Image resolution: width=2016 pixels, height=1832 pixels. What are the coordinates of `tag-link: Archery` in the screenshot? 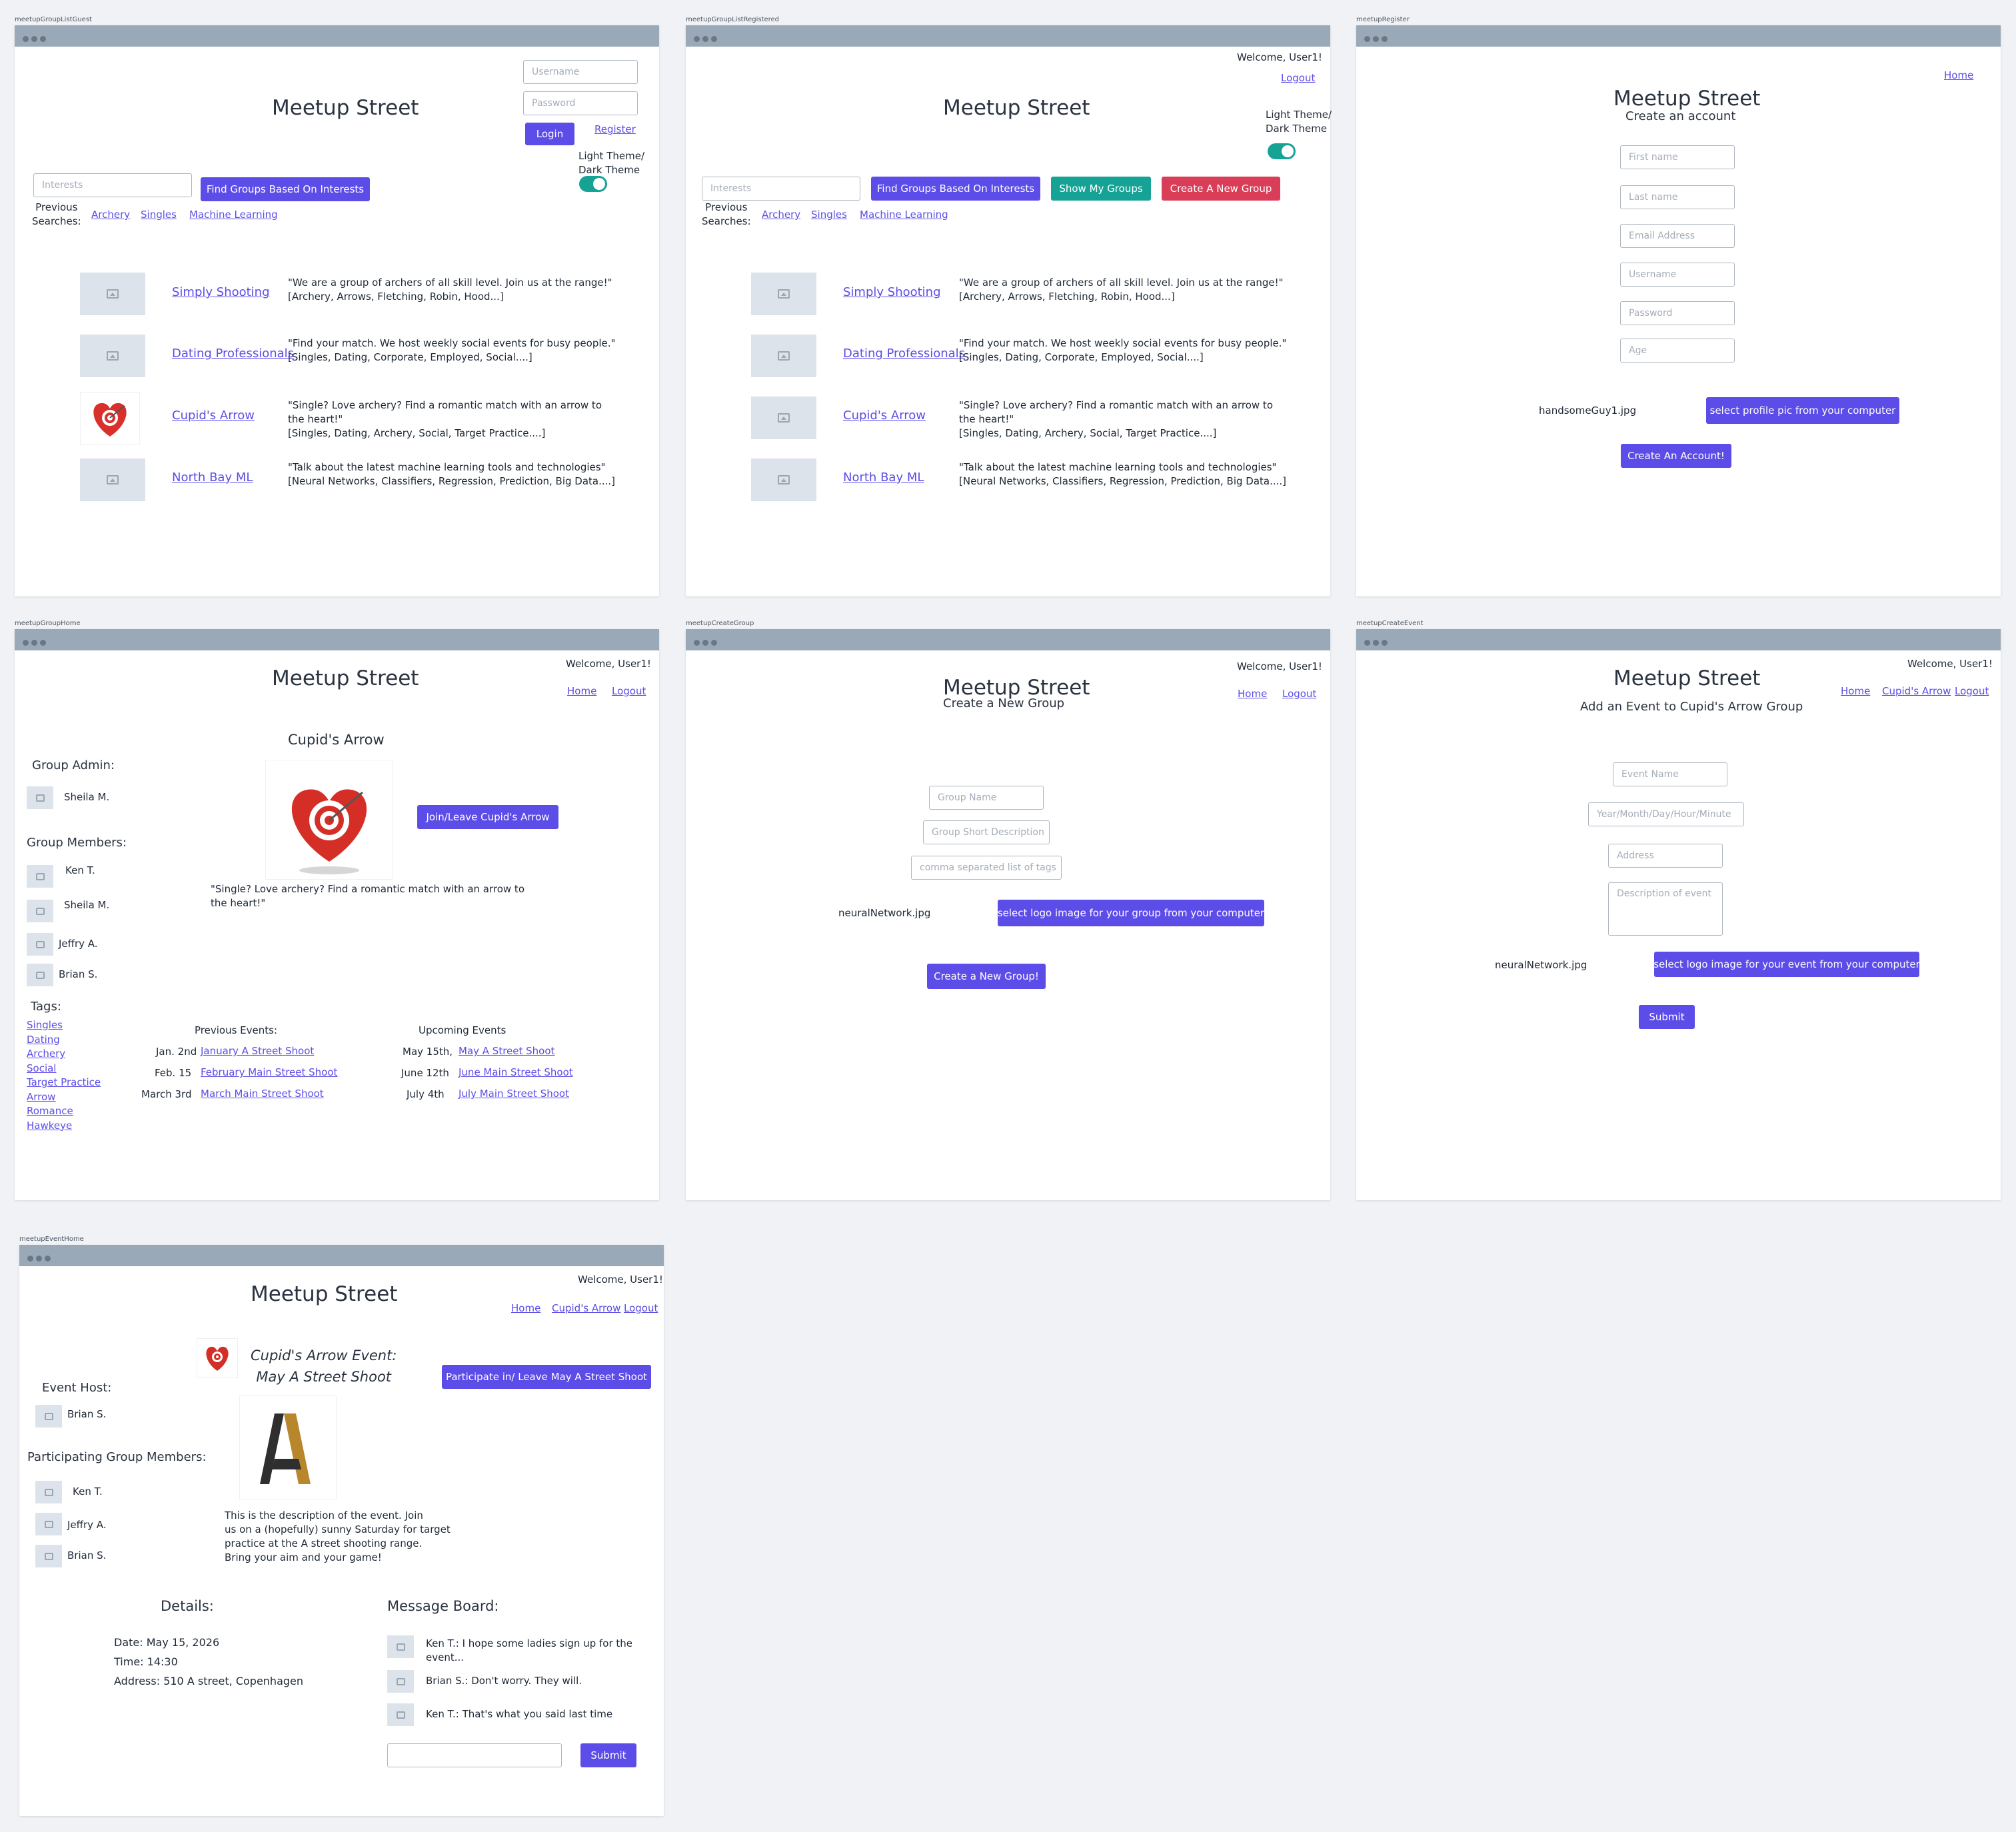 It's located at (64, 1054).